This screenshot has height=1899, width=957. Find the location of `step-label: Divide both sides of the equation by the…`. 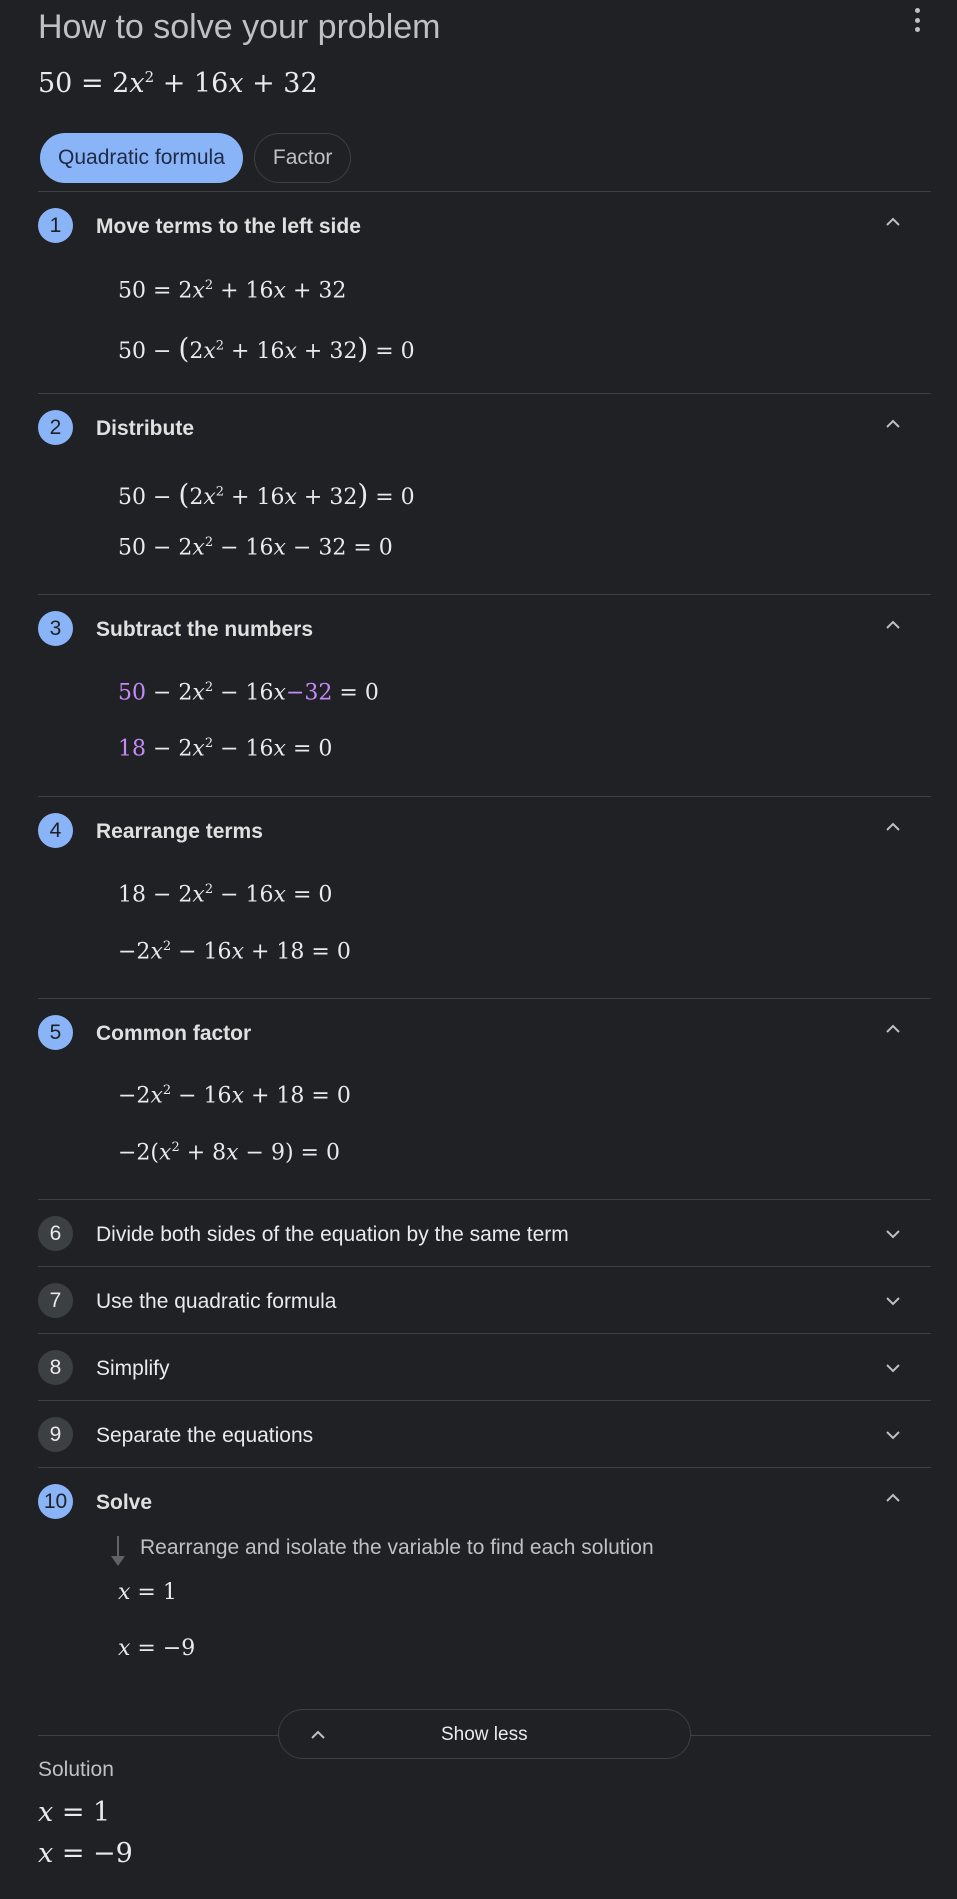

step-label: Divide both sides of the equation by the… is located at coordinates (332, 1234).